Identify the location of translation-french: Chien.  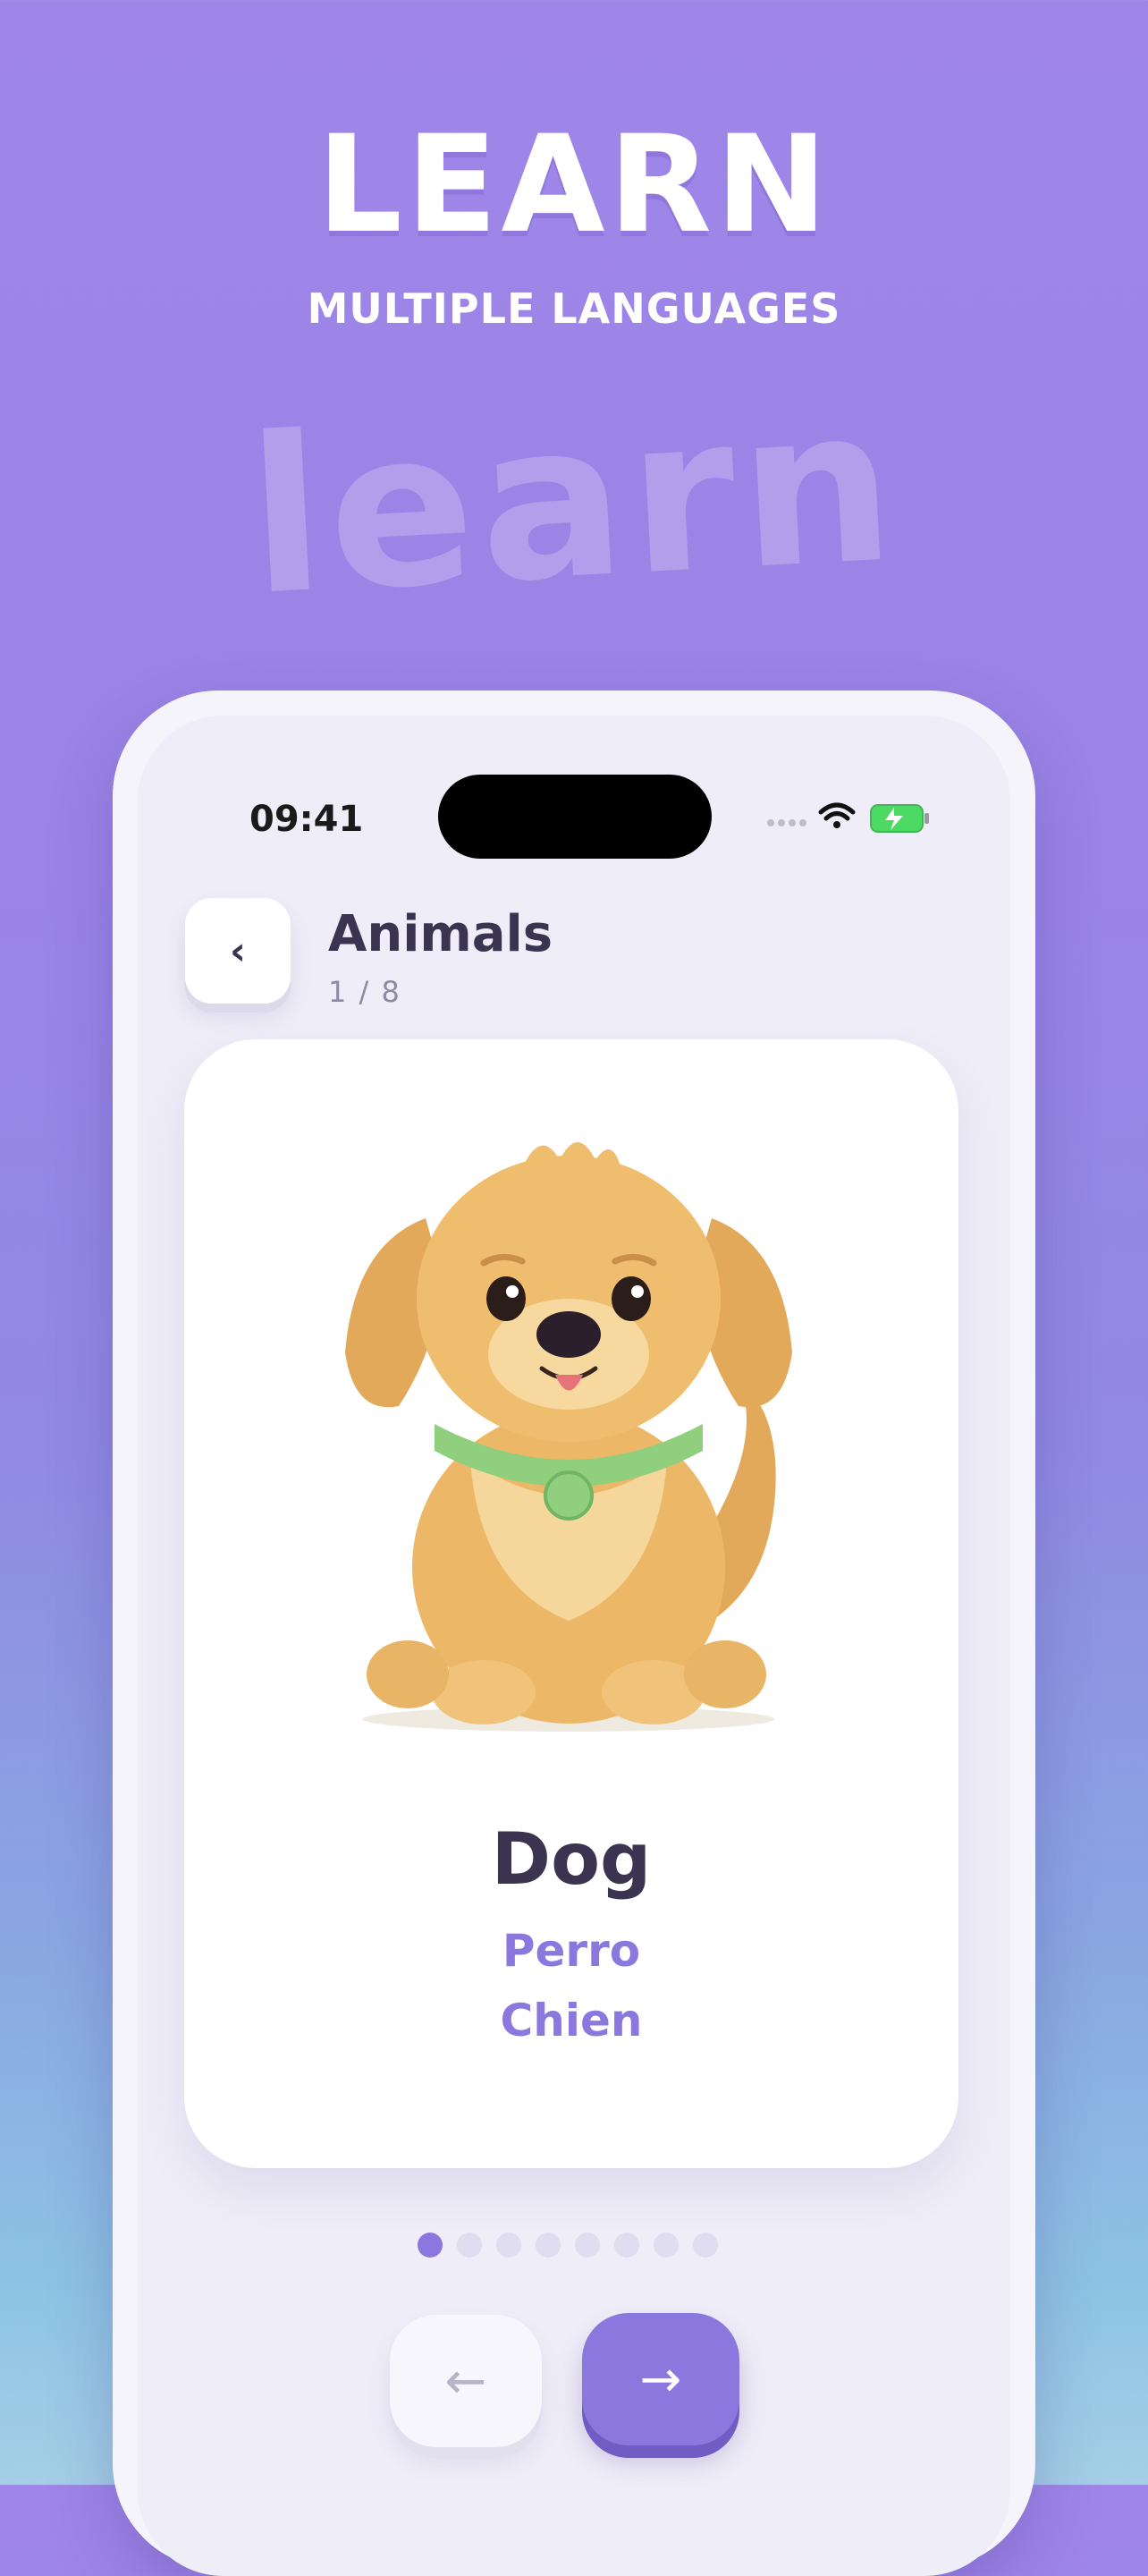
(571, 2020).